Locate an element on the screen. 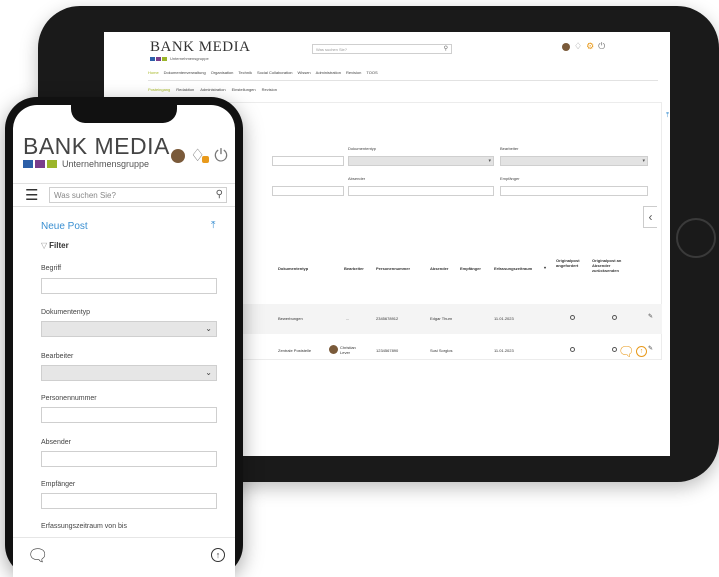 Image resolution: width=719 pixels, height=577 pixels. th-erfassungszeitraum: Erfassungszeitraum is located at coordinates (513, 268).